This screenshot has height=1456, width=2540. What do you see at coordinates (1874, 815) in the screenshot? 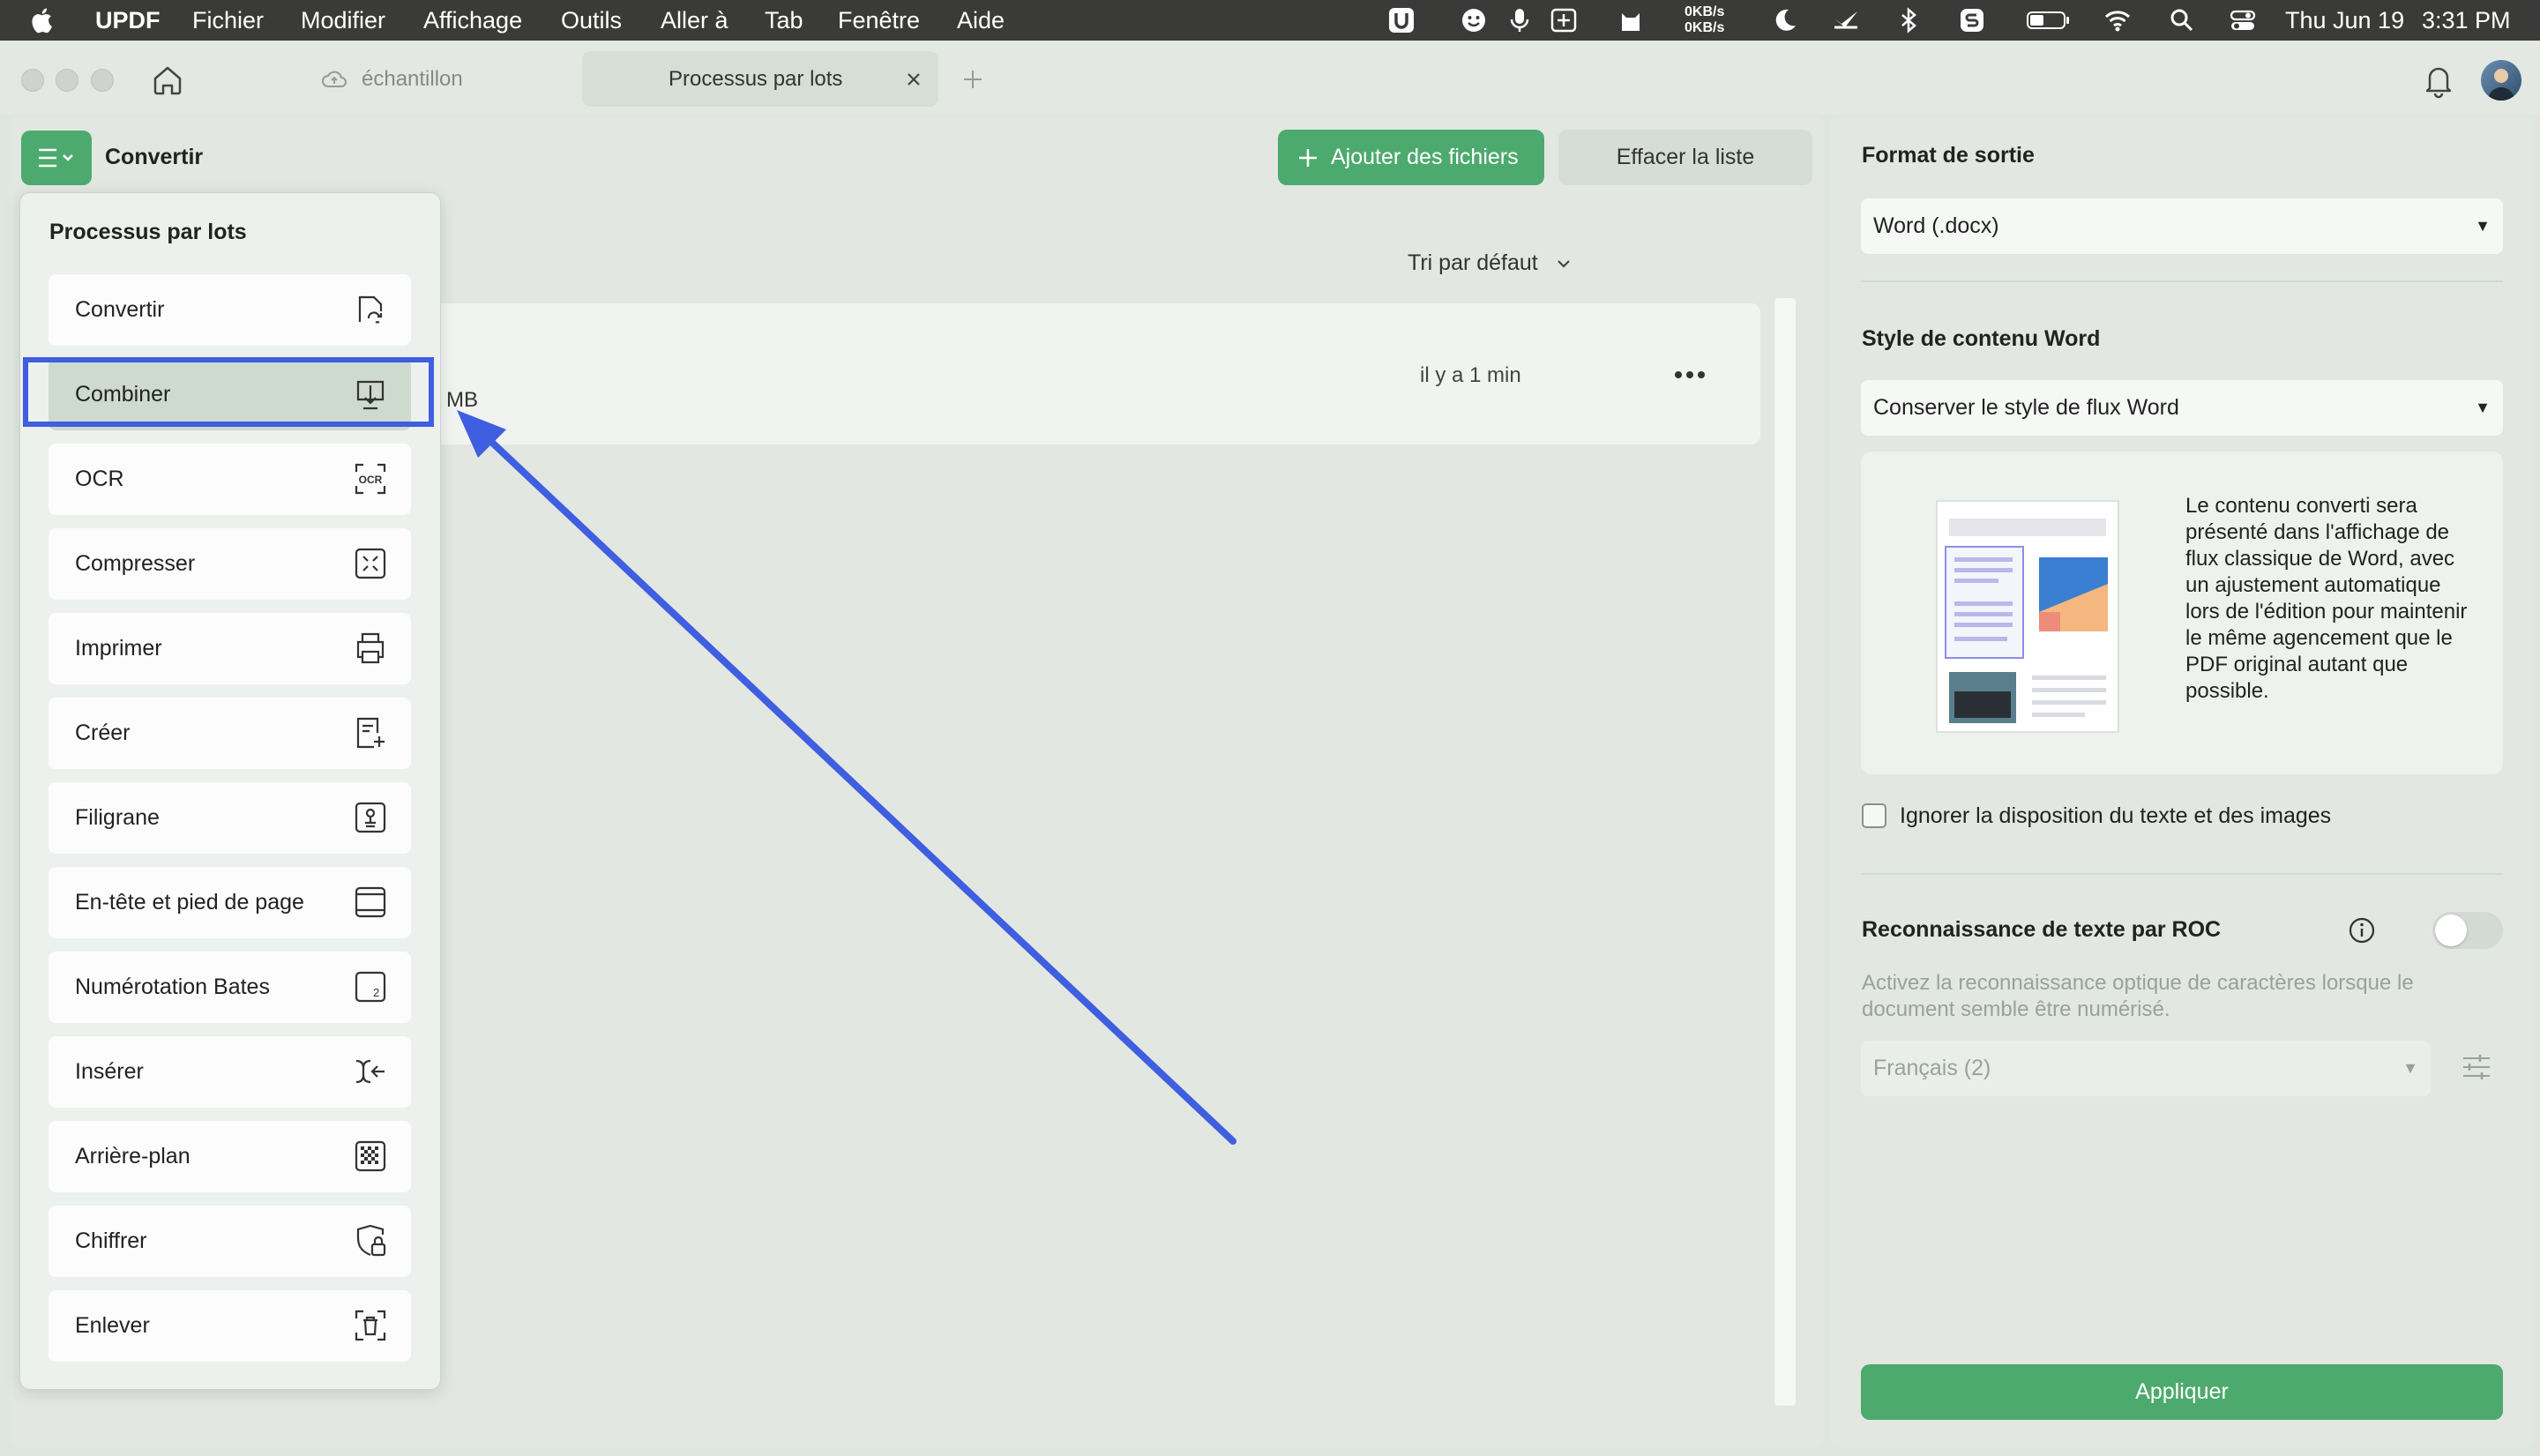
I see `ignore-layout-checkbox` at bounding box center [1874, 815].